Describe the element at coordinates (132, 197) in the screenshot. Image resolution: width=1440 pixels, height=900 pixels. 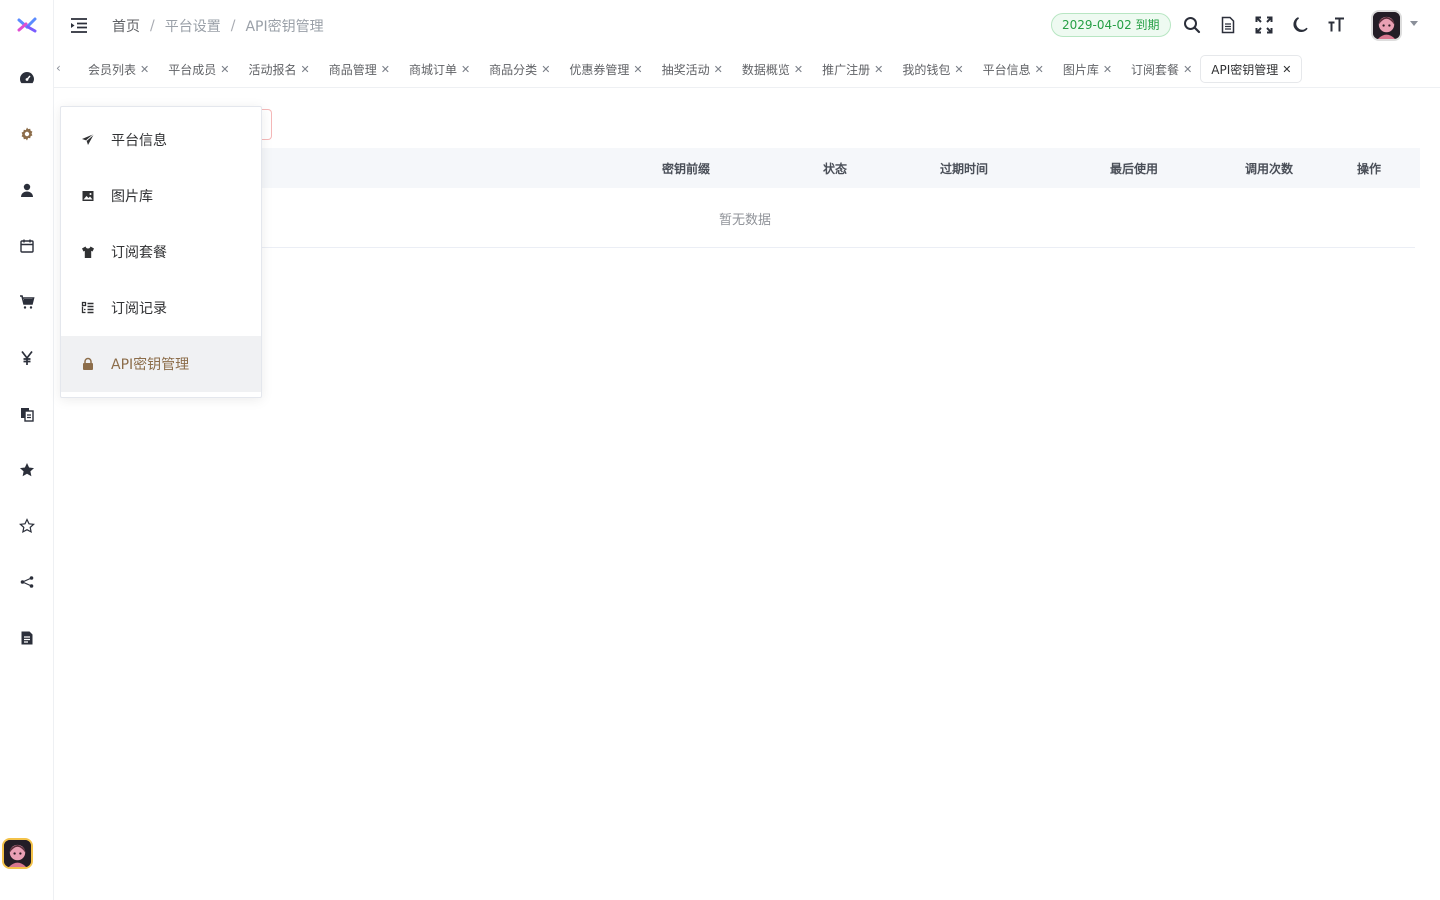
I see `flyout-item-label: 图片库` at that location.